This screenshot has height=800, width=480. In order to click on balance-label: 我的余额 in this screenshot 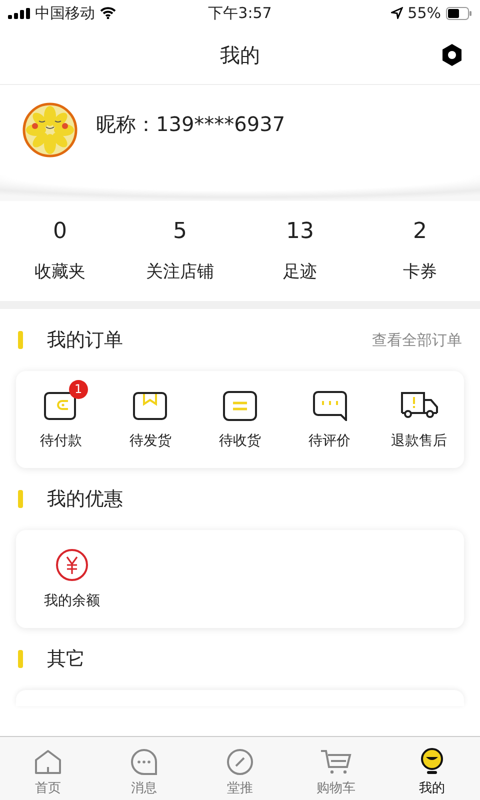, I will do `click(72, 601)`.